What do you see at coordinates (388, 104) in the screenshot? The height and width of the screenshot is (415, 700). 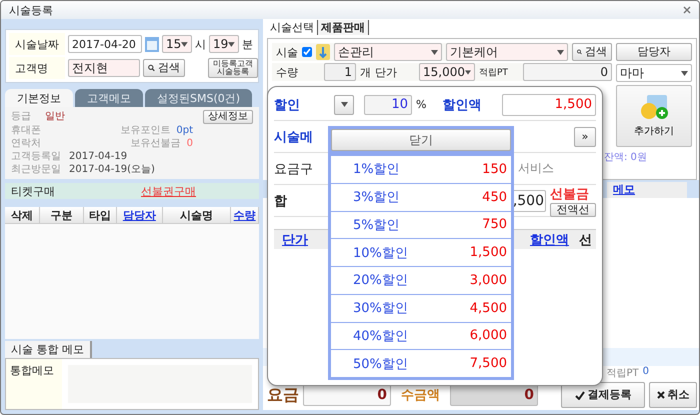 I see `percent-field: 10` at bounding box center [388, 104].